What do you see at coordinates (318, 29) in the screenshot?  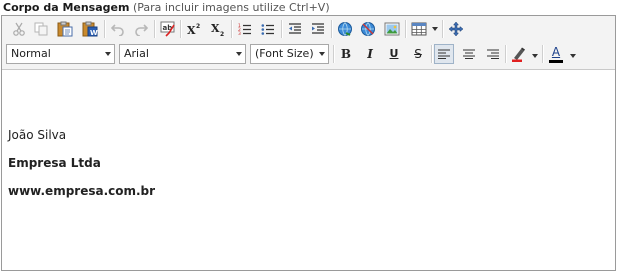 I see `indent-icon` at bounding box center [318, 29].